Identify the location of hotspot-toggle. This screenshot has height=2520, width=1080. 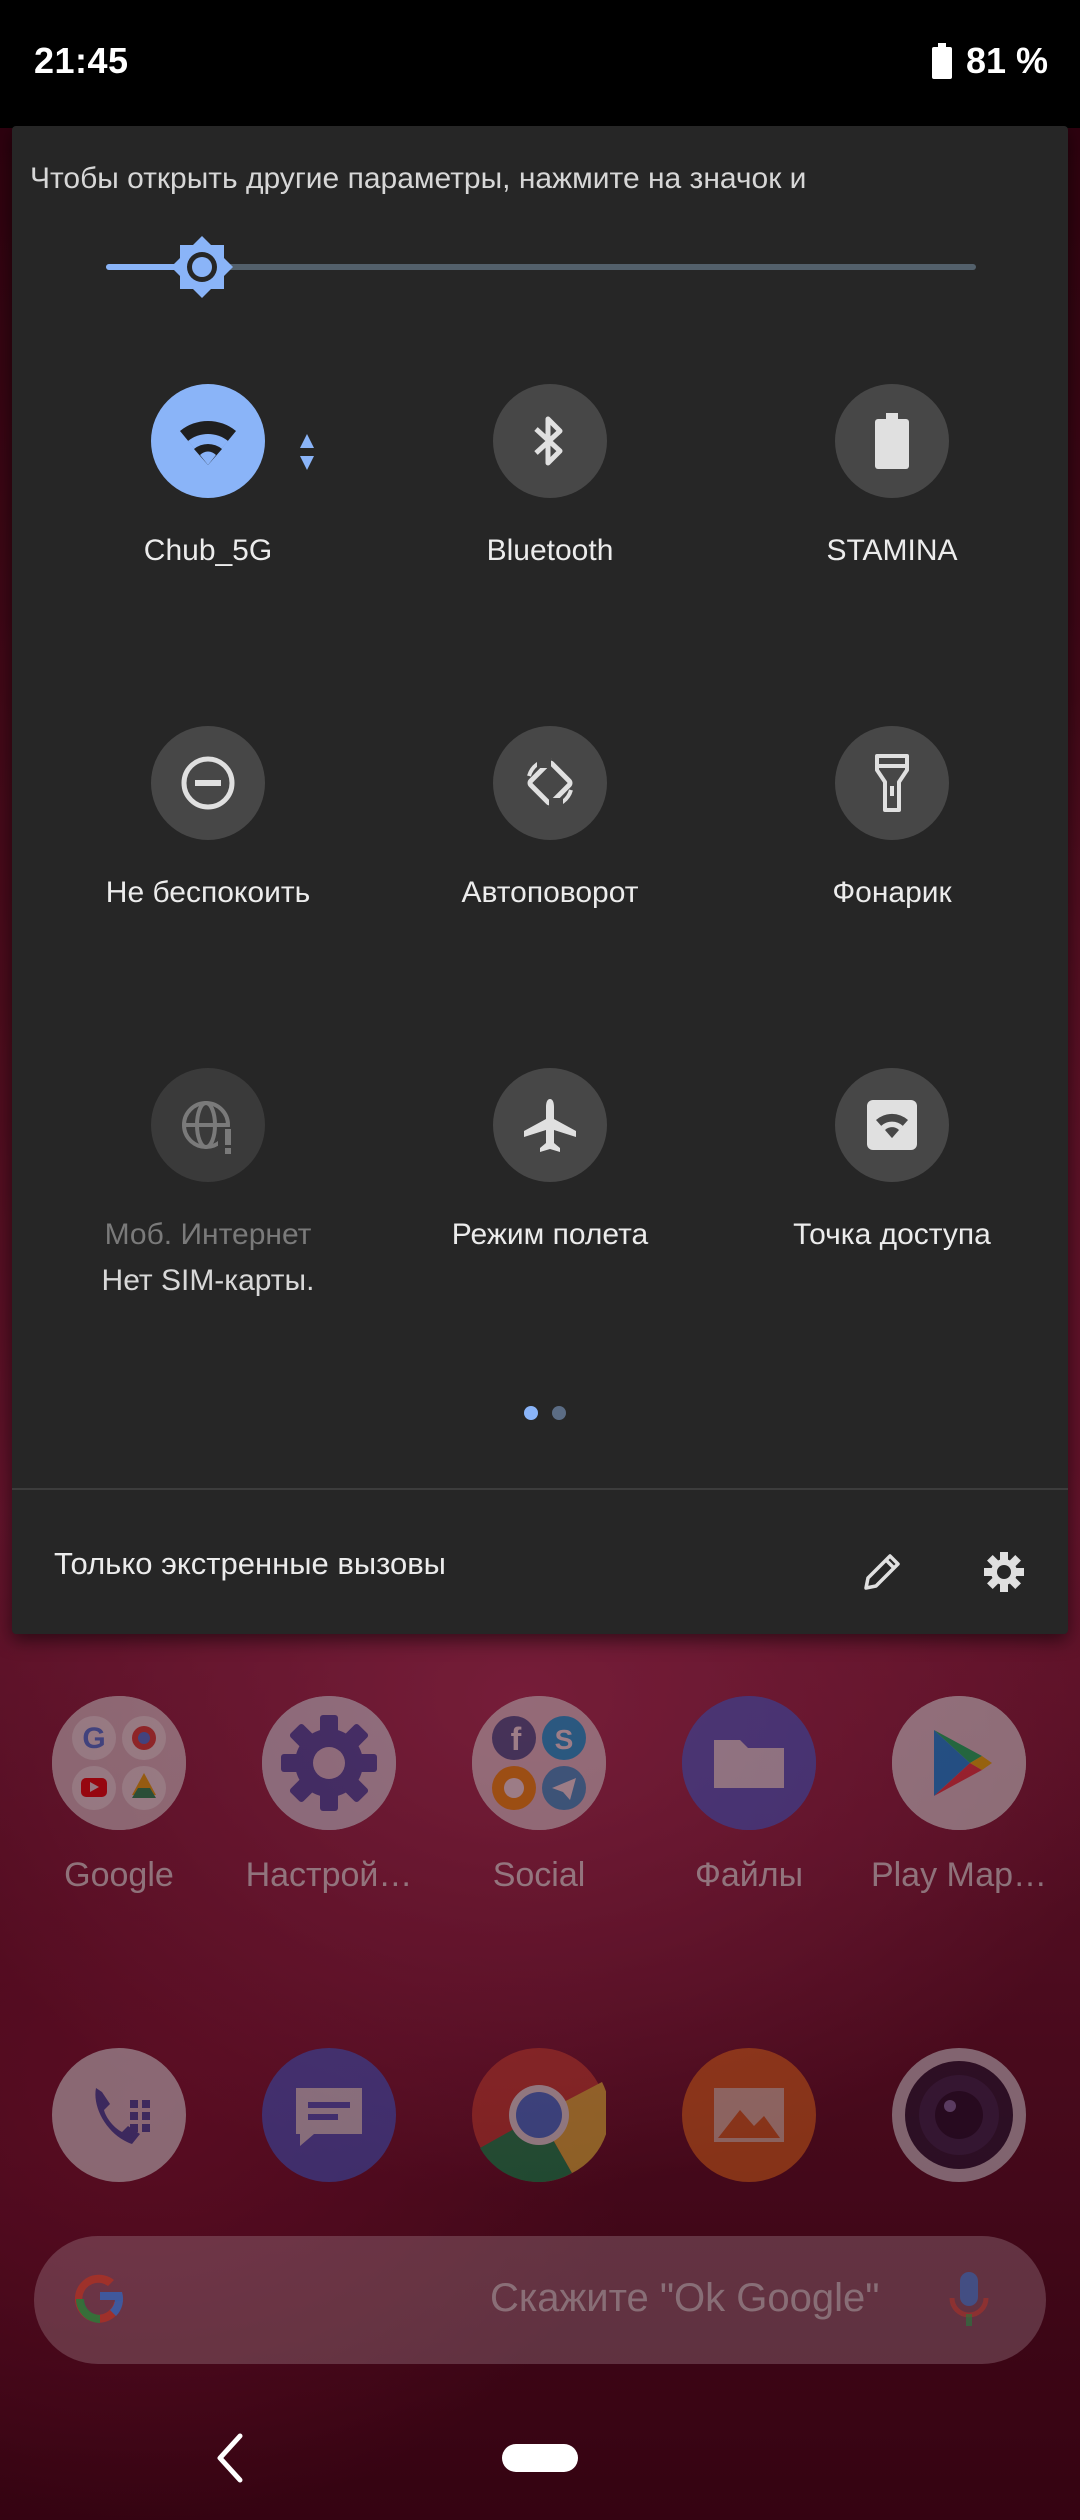
(892, 1125).